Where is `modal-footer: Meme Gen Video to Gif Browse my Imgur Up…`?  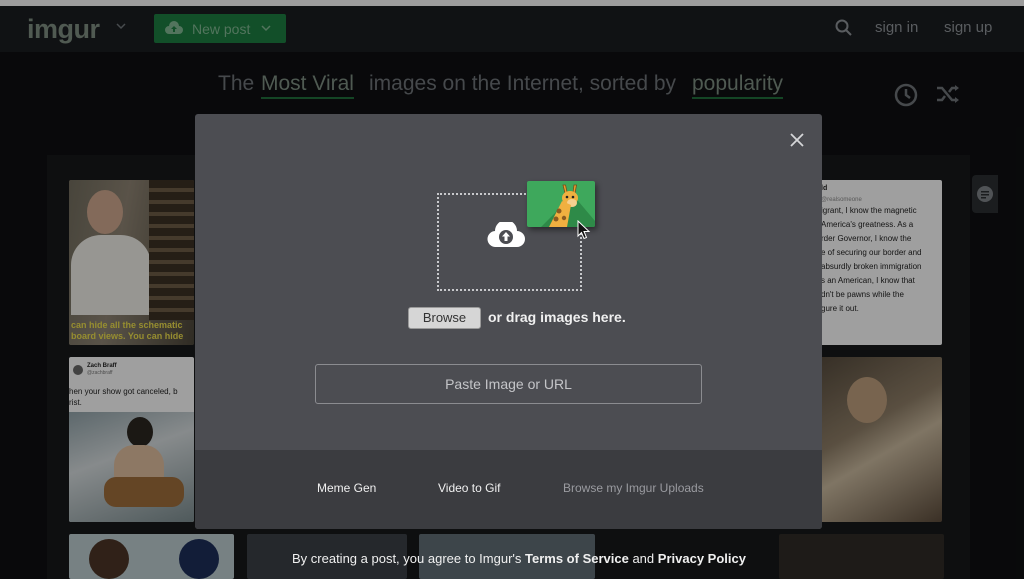
modal-footer: Meme Gen Video to Gif Browse my Imgur Up… is located at coordinates (508, 489).